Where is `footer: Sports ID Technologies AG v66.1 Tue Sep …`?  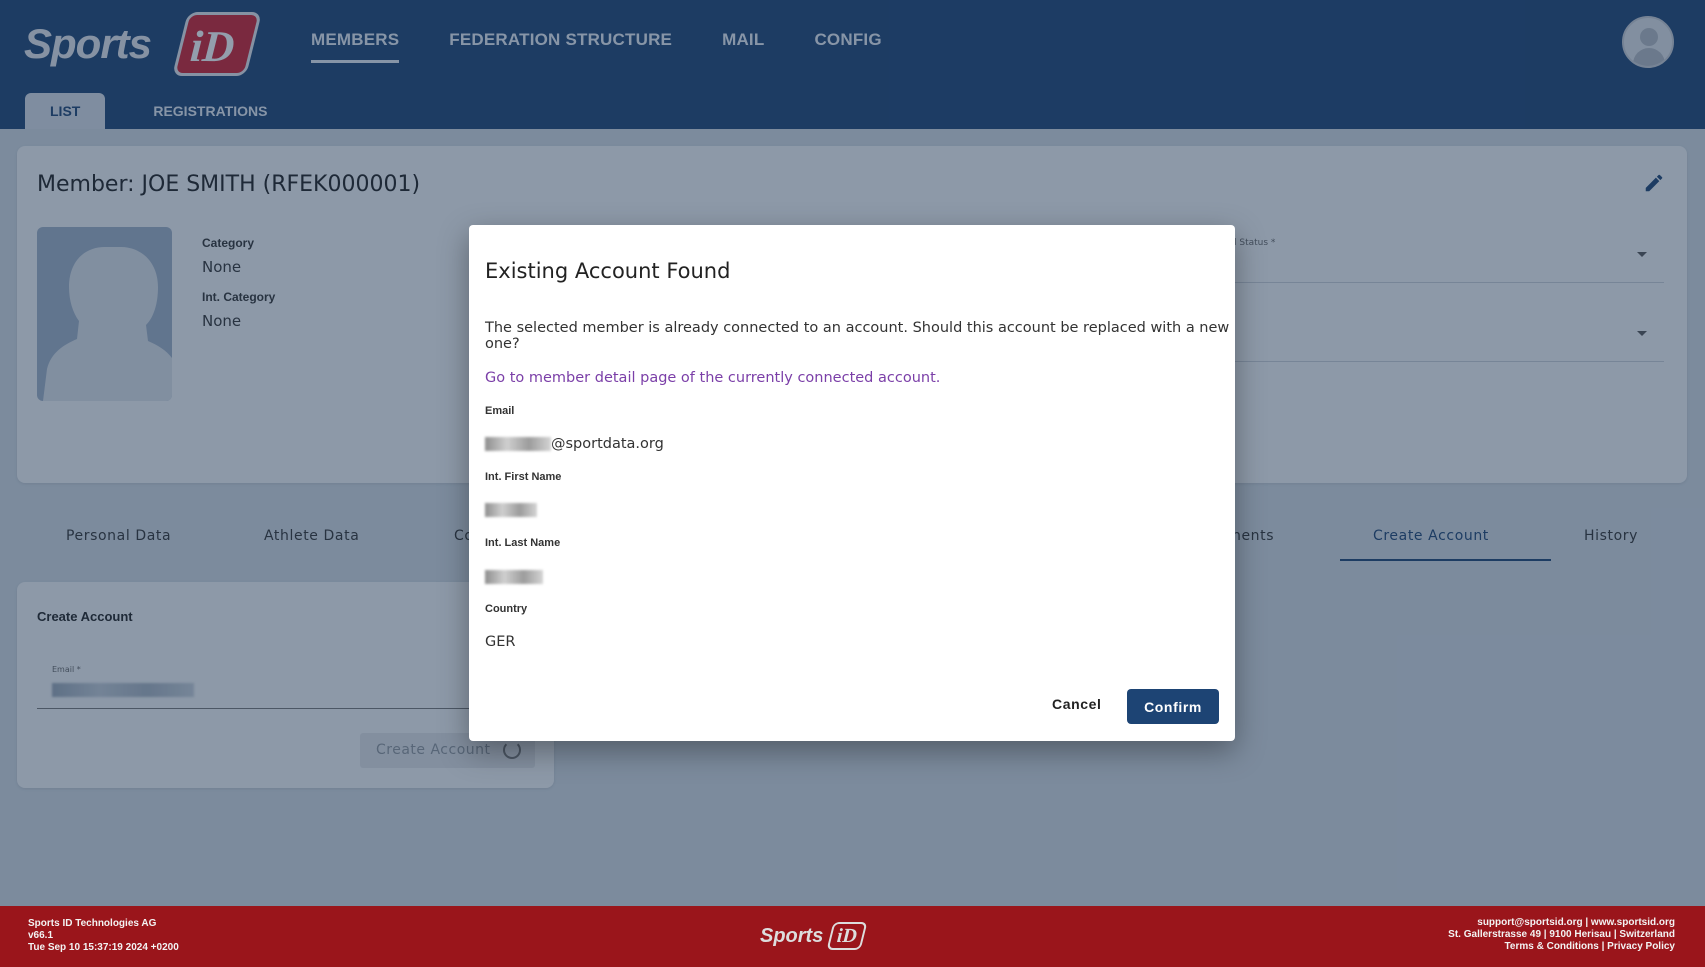 footer: Sports ID Technologies AG v66.1 Tue Sep … is located at coordinates (852, 936).